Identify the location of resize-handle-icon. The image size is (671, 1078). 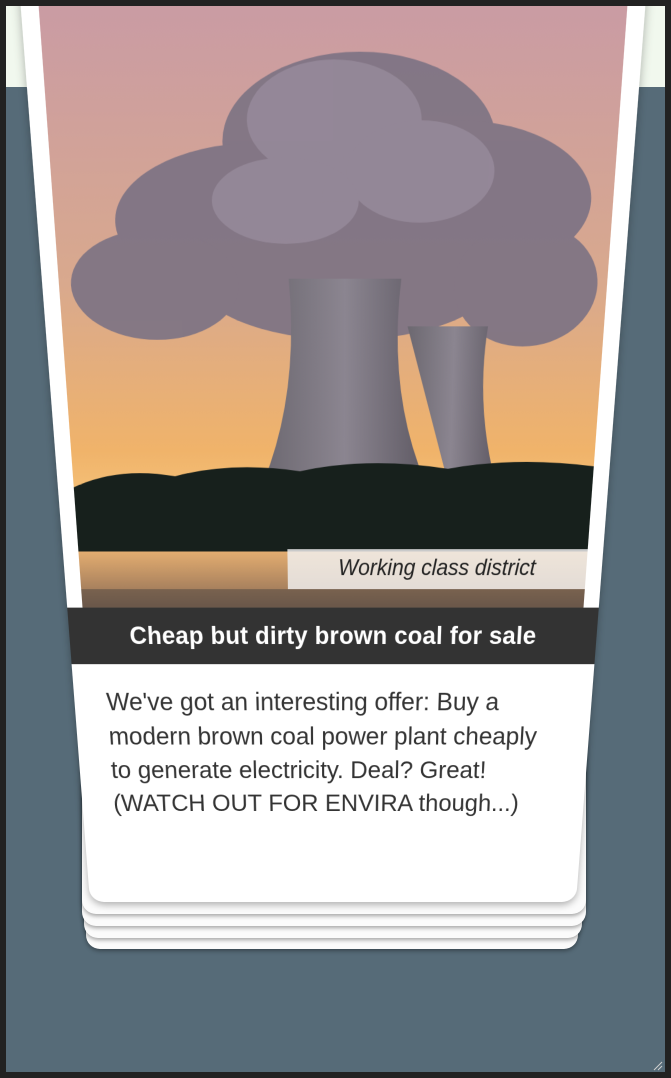
(657, 1064).